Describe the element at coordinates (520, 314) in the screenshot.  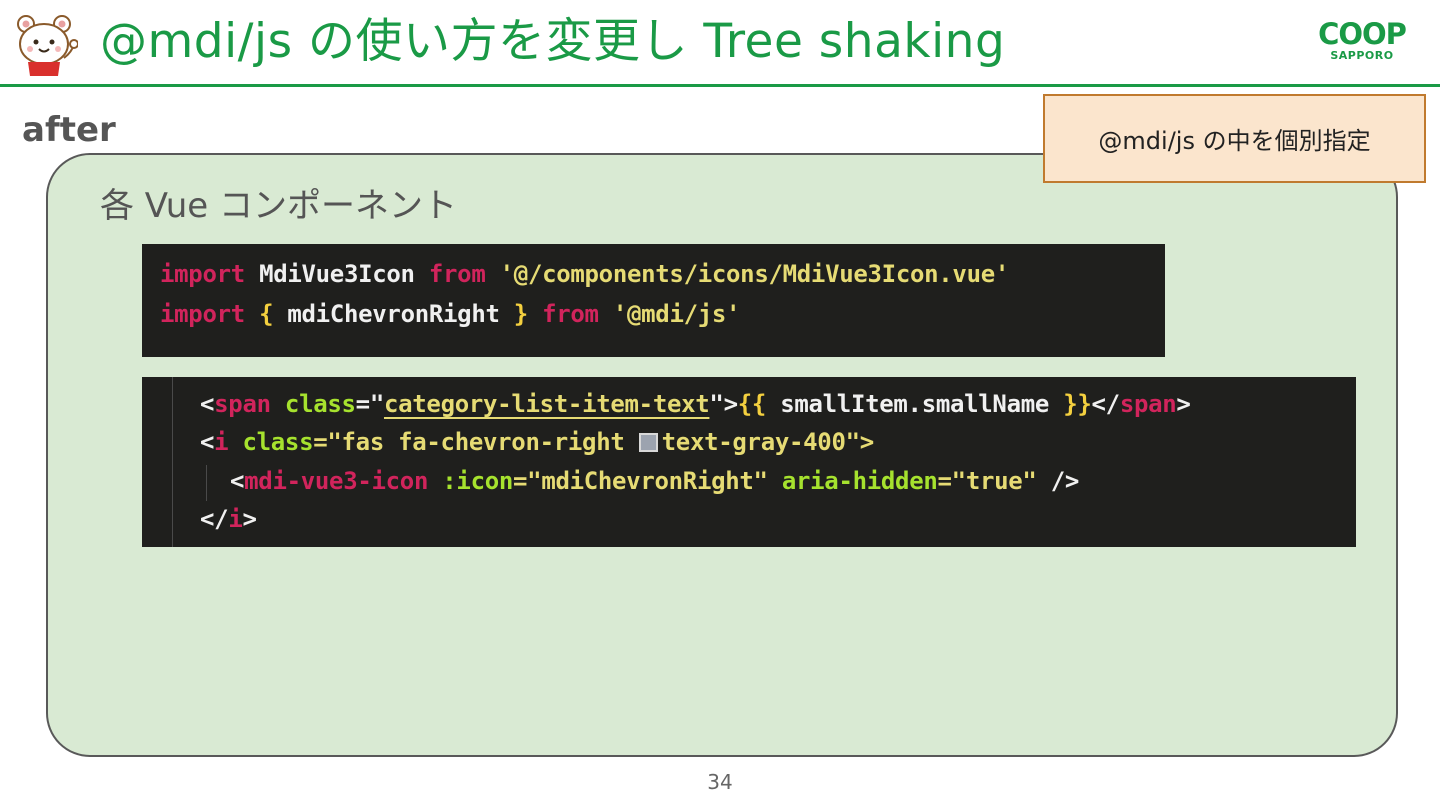
I see `code-brace: }` at that location.